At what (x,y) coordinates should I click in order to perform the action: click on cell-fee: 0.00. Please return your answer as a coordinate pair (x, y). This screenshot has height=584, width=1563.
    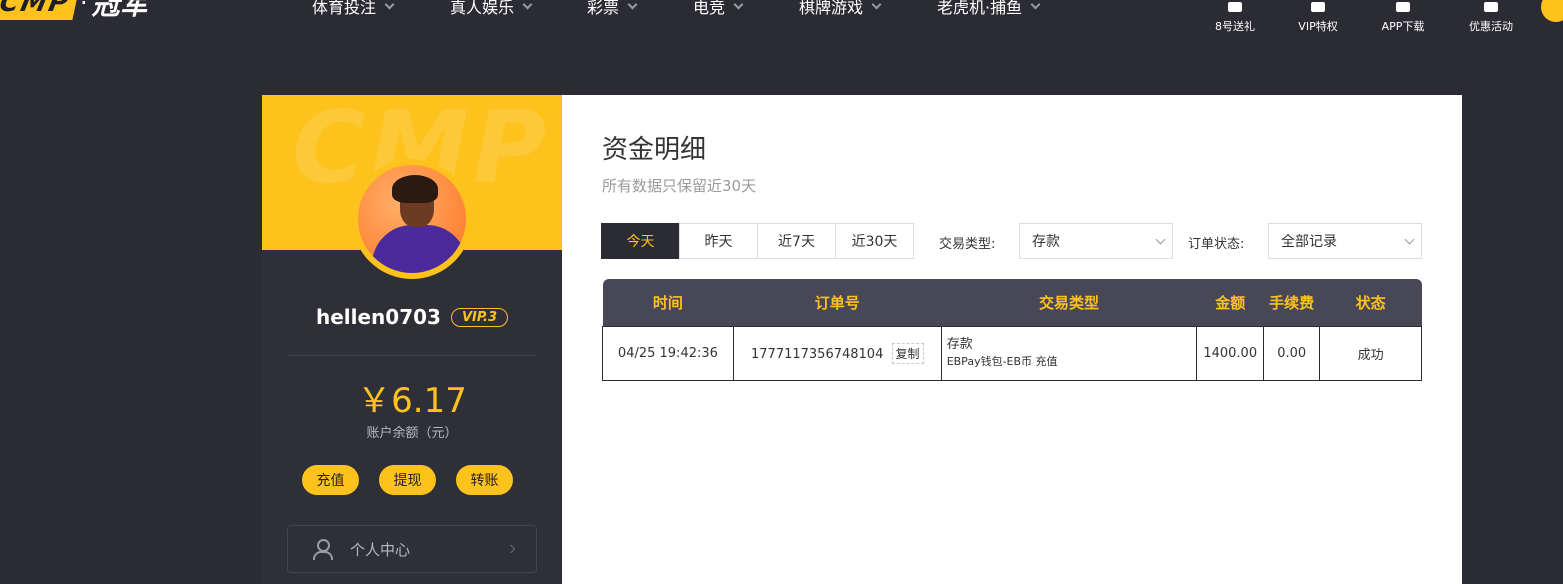
    Looking at the image, I should click on (1292, 353).